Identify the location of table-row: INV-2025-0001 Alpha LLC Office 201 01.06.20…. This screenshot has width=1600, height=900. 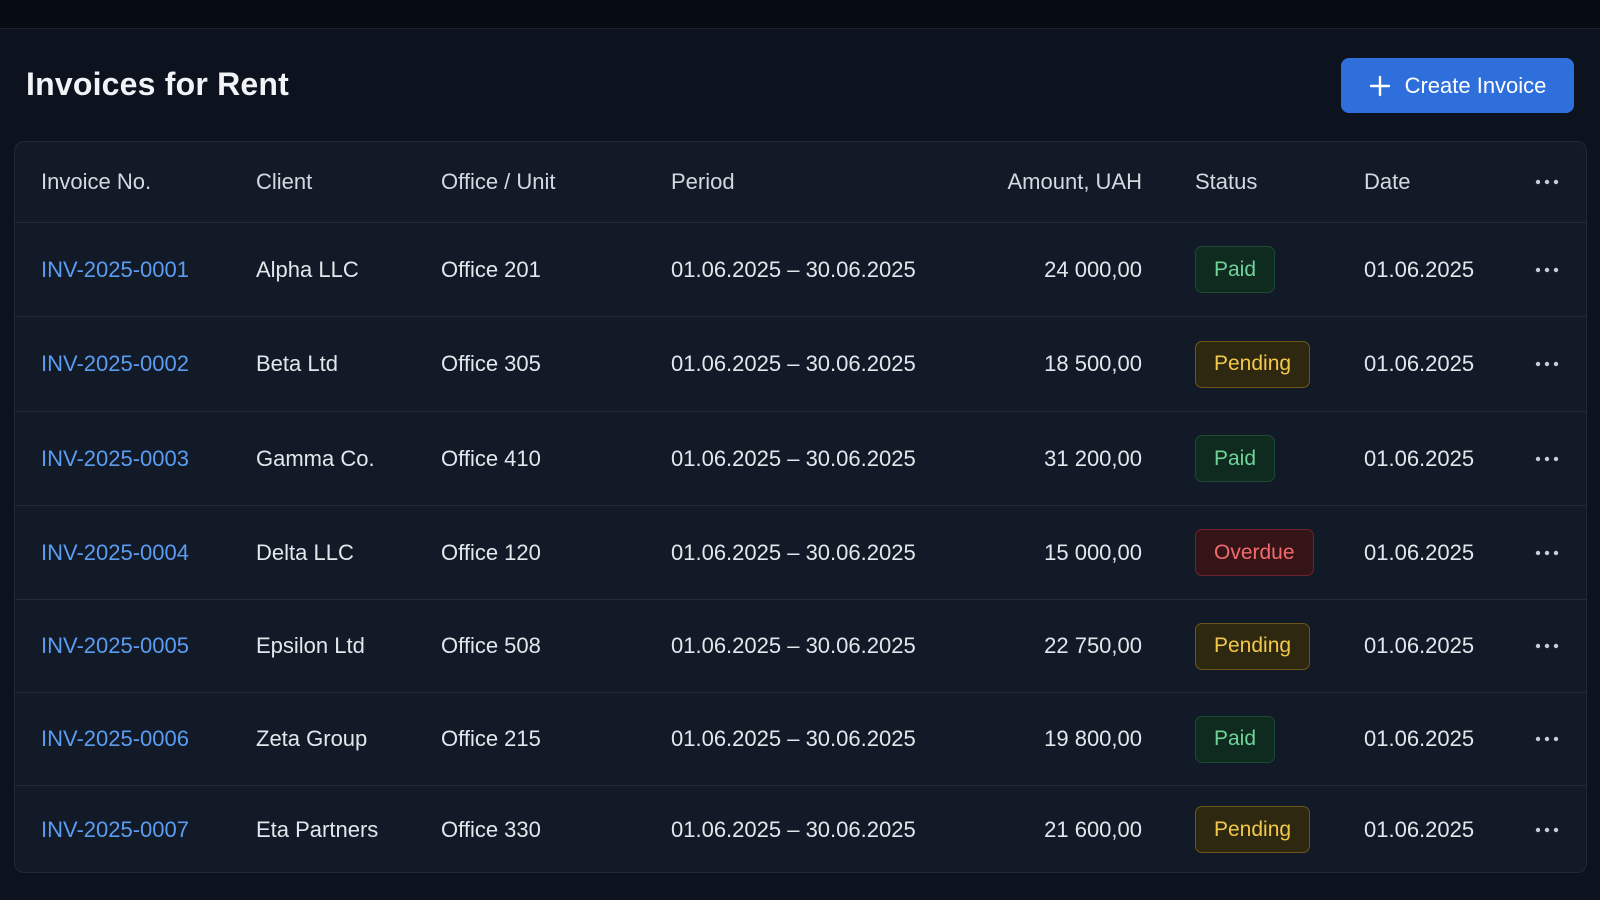
(800, 270).